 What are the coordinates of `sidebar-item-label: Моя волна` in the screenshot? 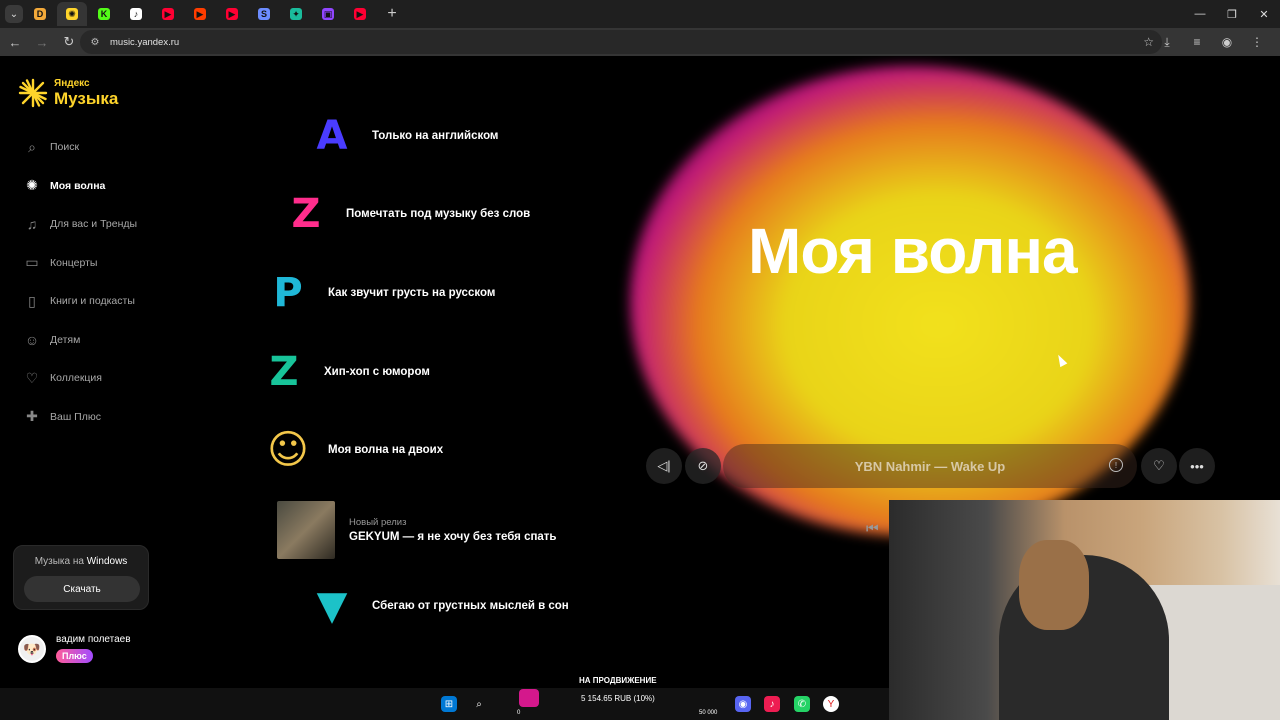 It's located at (78, 185).